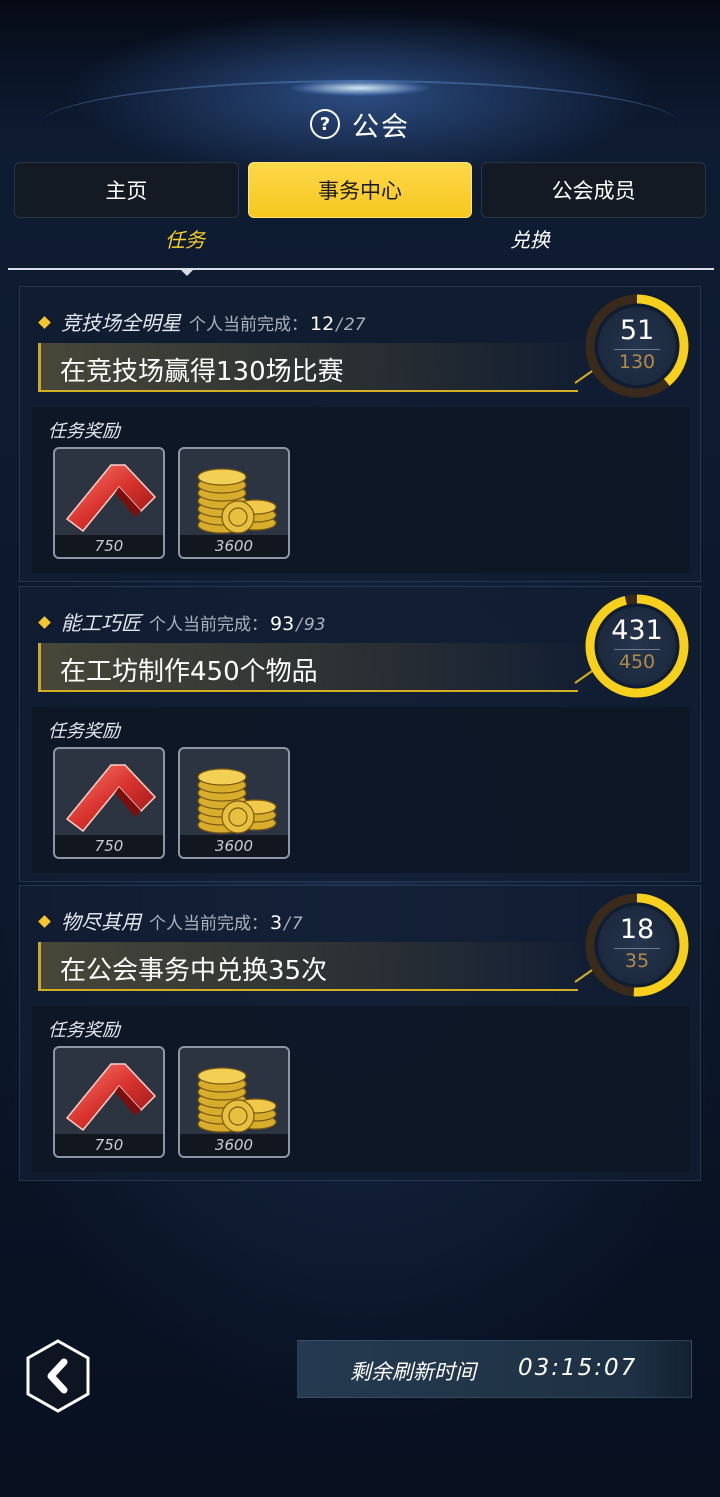  What do you see at coordinates (101, 623) in the screenshot?
I see `task-name: 能工巧匠` at bounding box center [101, 623].